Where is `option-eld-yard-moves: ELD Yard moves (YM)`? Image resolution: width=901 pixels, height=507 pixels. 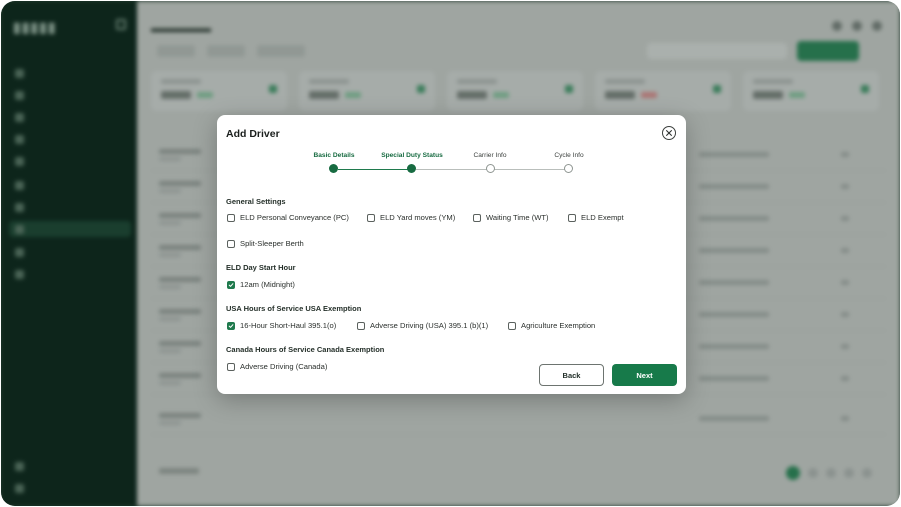 option-eld-yard-moves: ELD Yard moves (YM) is located at coordinates (411, 217).